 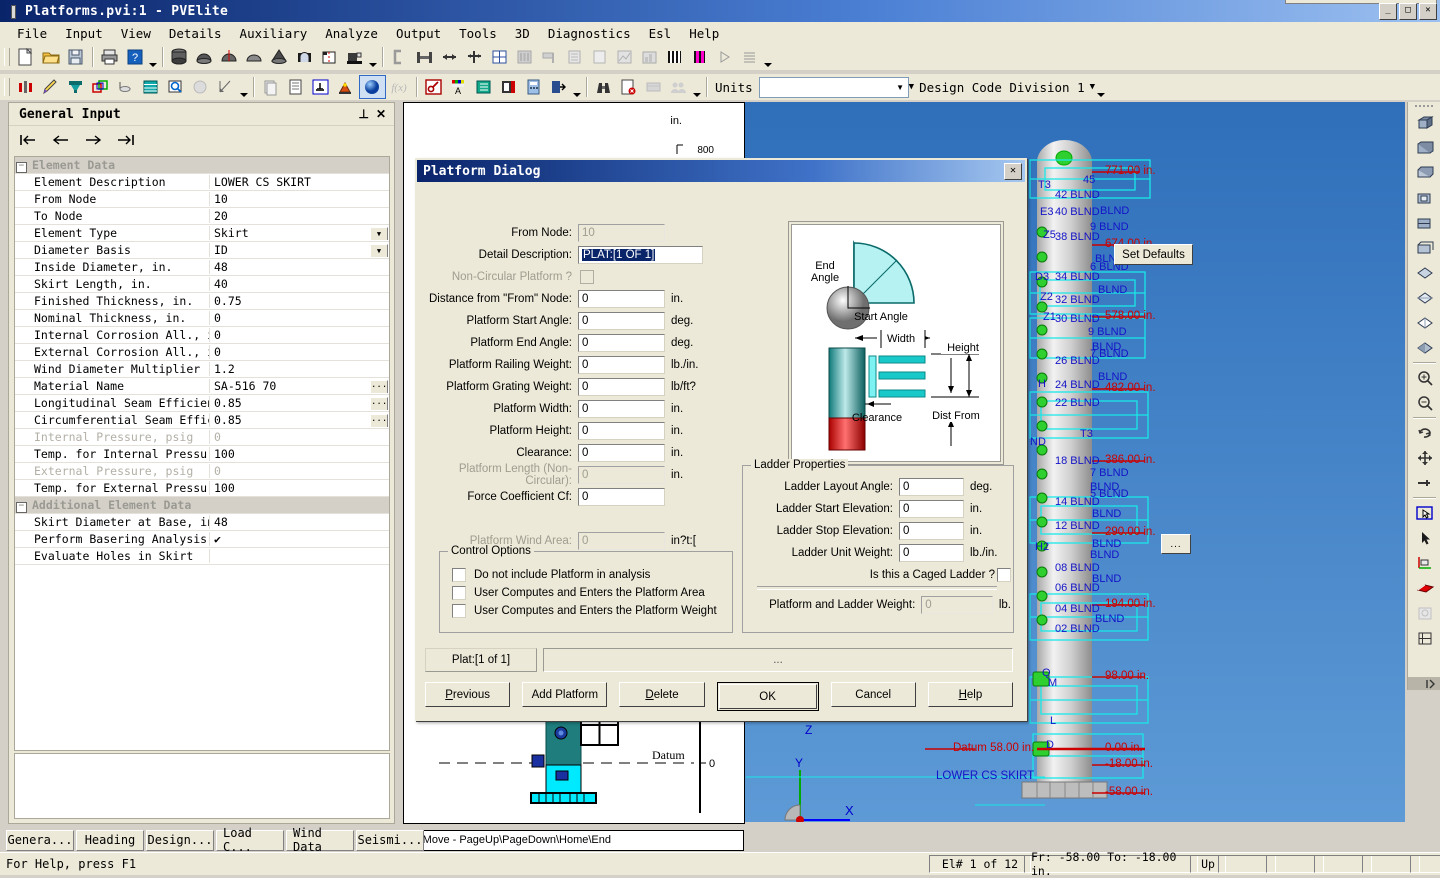 What do you see at coordinates (724, 57) in the screenshot?
I see `play-icon` at bounding box center [724, 57].